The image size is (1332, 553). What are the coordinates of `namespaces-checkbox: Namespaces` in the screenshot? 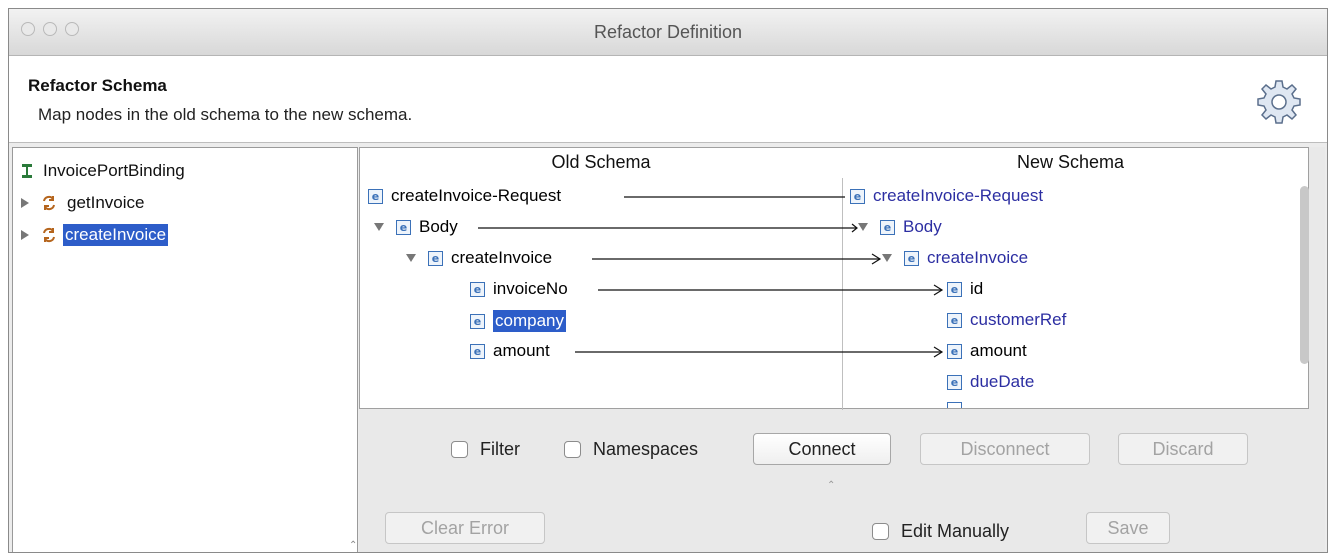 It's located at (631, 449).